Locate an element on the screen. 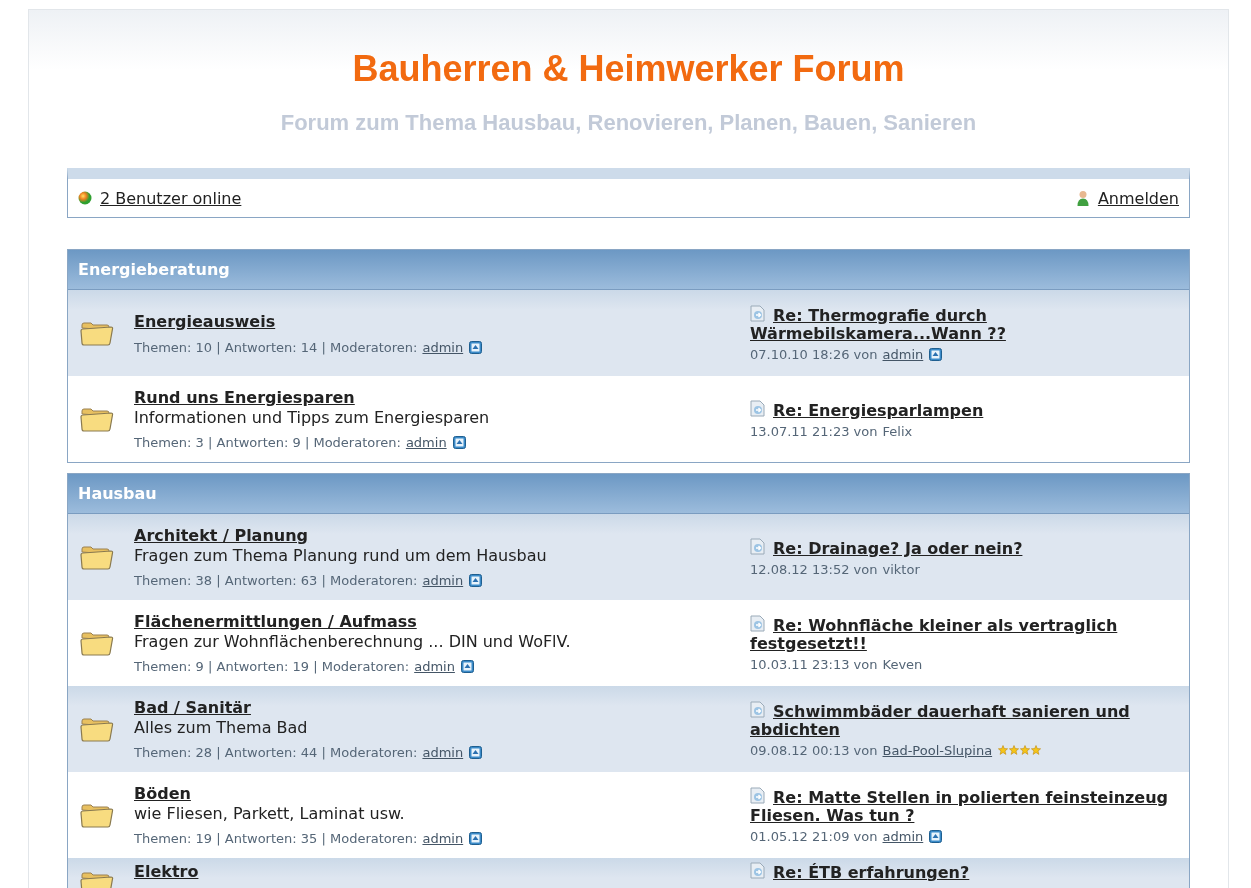 This screenshot has height=888, width=1251. forum-description: wie Fliesen, Parkett, Laminat usw. is located at coordinates (270, 813).